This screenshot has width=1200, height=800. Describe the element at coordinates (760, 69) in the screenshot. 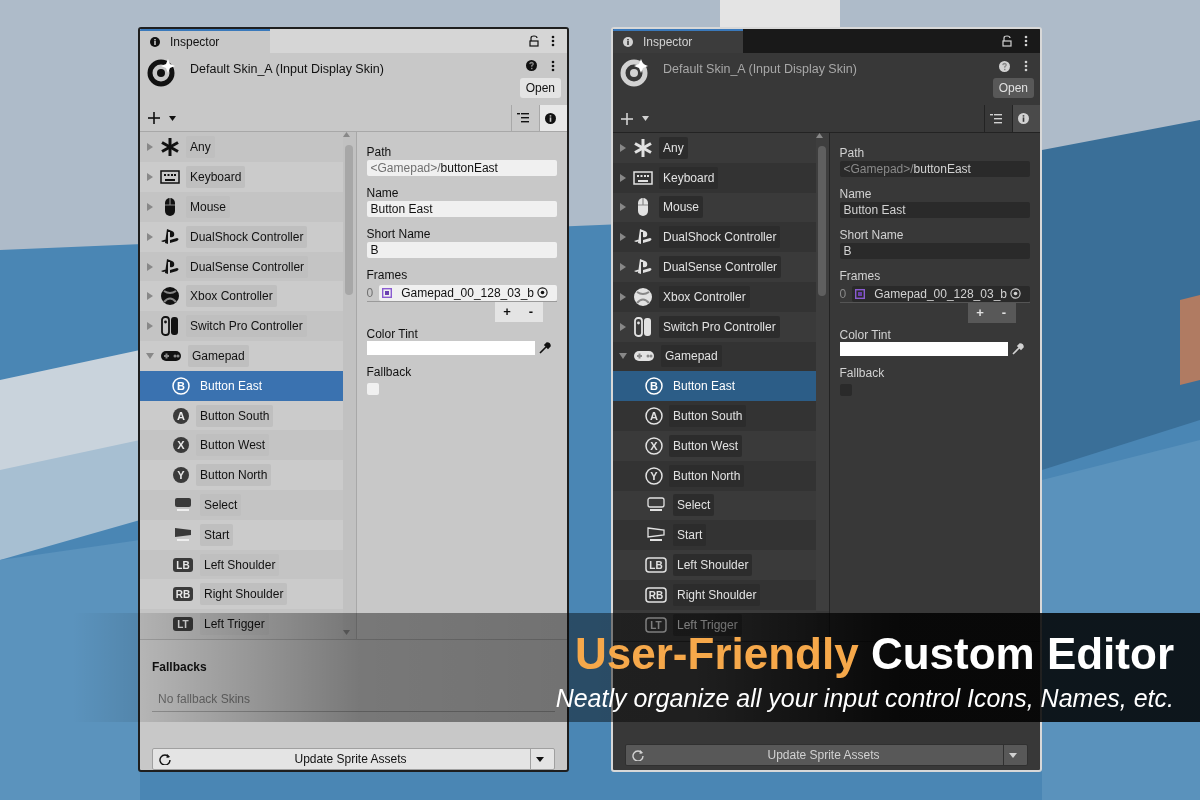

I see `asset-title: Default Skin_A (Input Display Skin)` at that location.